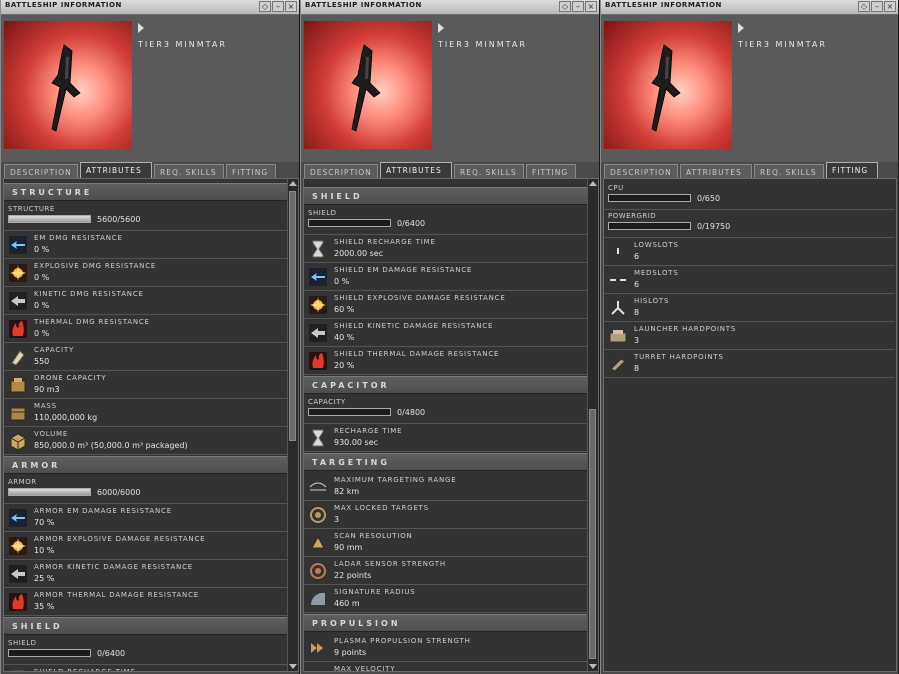  Describe the element at coordinates (749, 252) in the screenshot. I see `attribute-row: LOWSLOTS 6` at that location.